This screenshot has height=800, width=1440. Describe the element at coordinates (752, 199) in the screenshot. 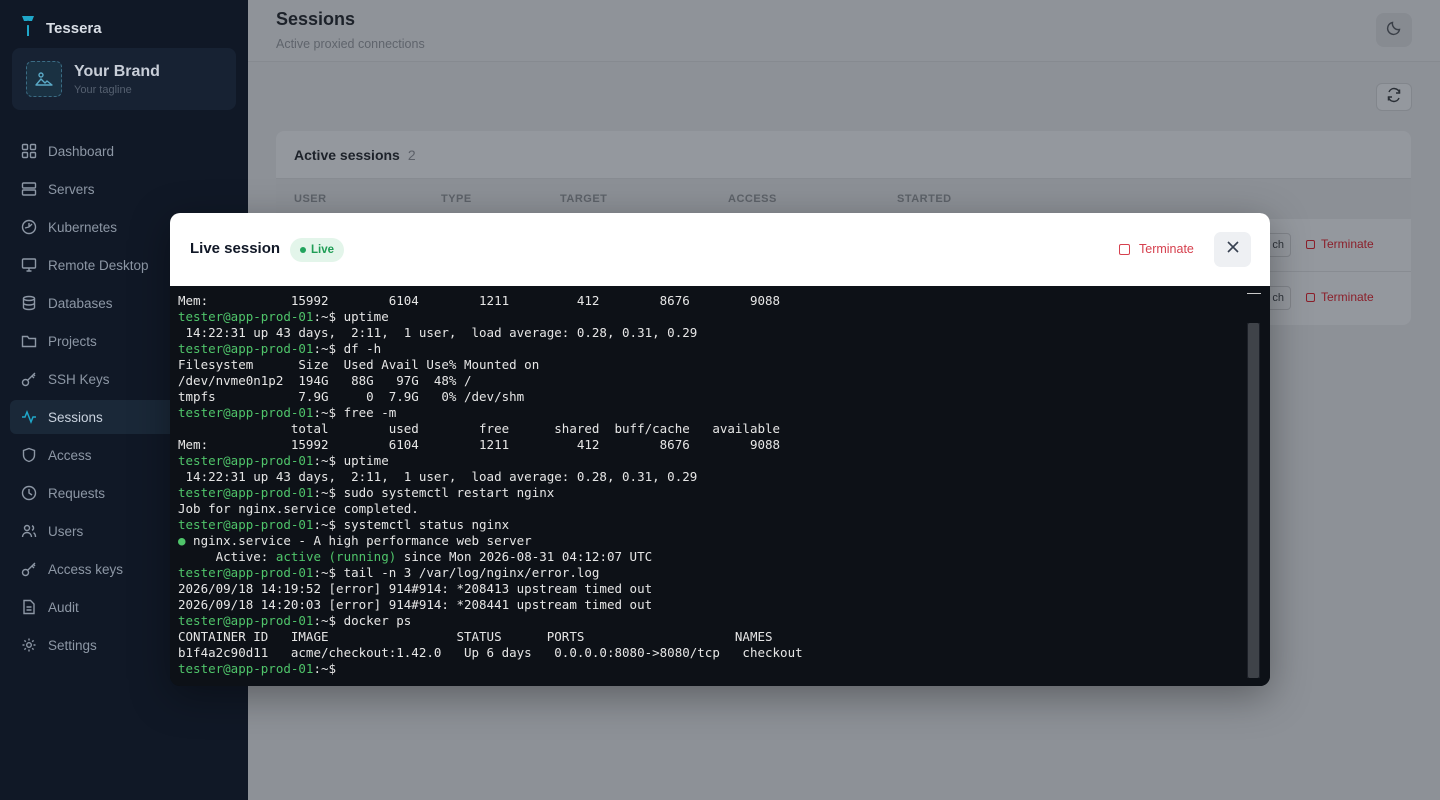

I see `column-access: ACCESS` at that location.